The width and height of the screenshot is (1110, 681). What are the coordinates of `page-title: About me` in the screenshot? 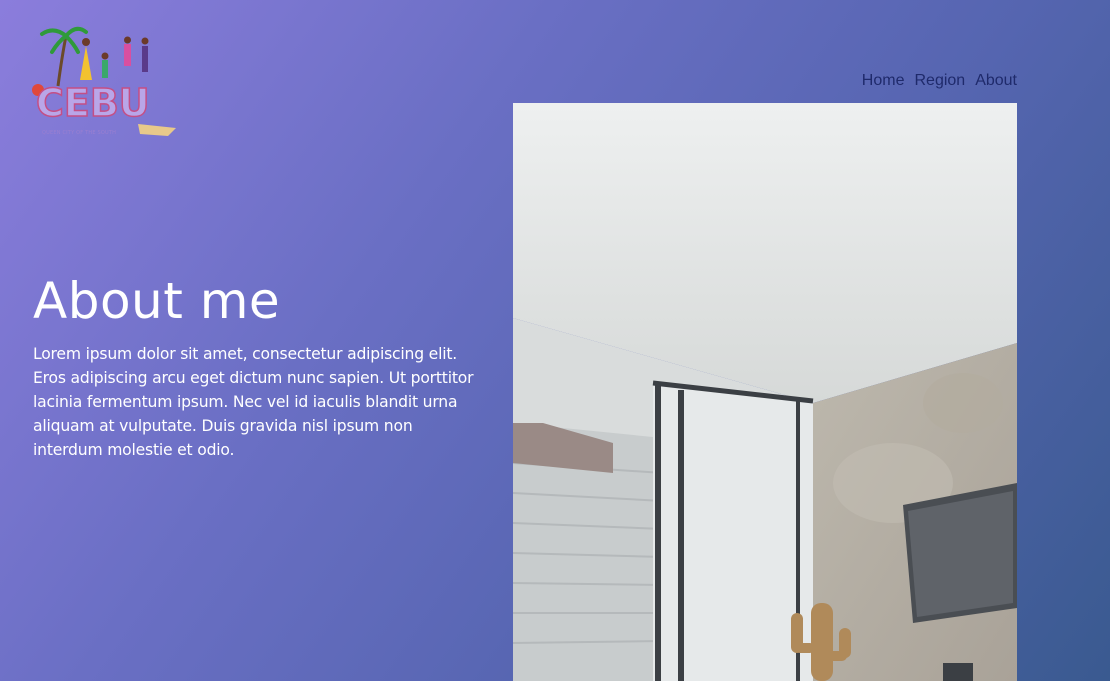 It's located at (157, 301).